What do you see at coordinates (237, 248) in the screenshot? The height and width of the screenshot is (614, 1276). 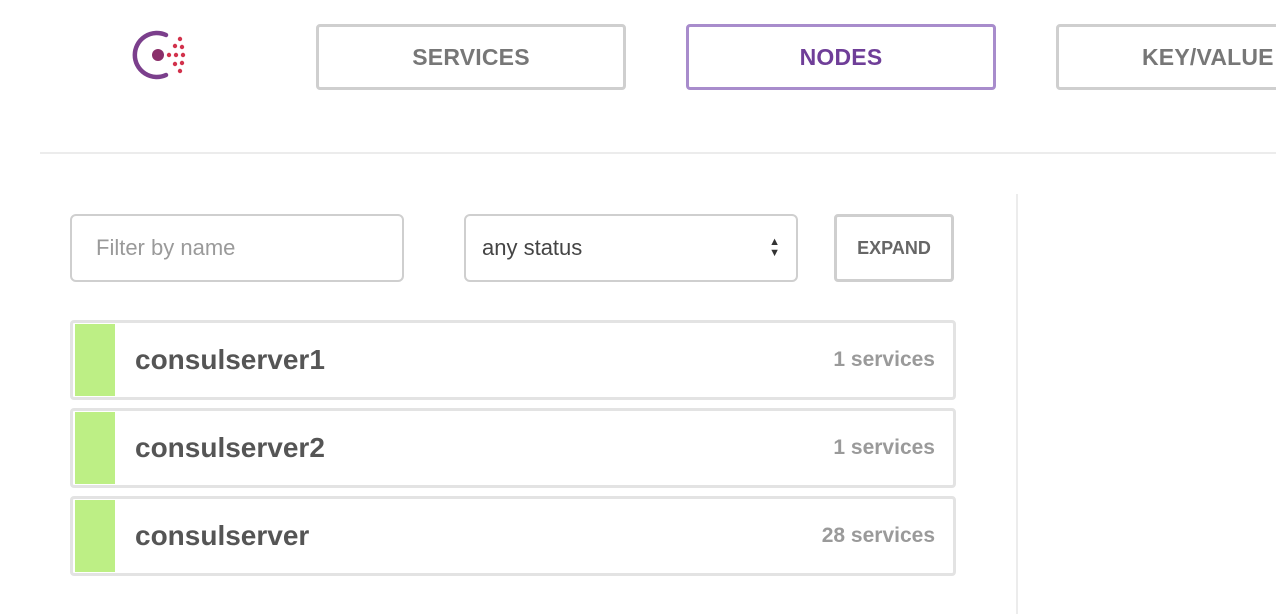 I see `filter-by-name-input` at bounding box center [237, 248].